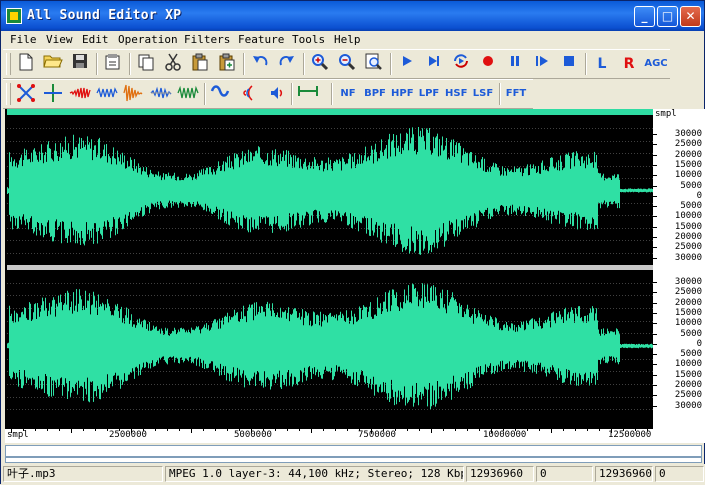 This screenshot has width=705, height=485. What do you see at coordinates (188, 94) in the screenshot?
I see `invert-icon` at bounding box center [188, 94].